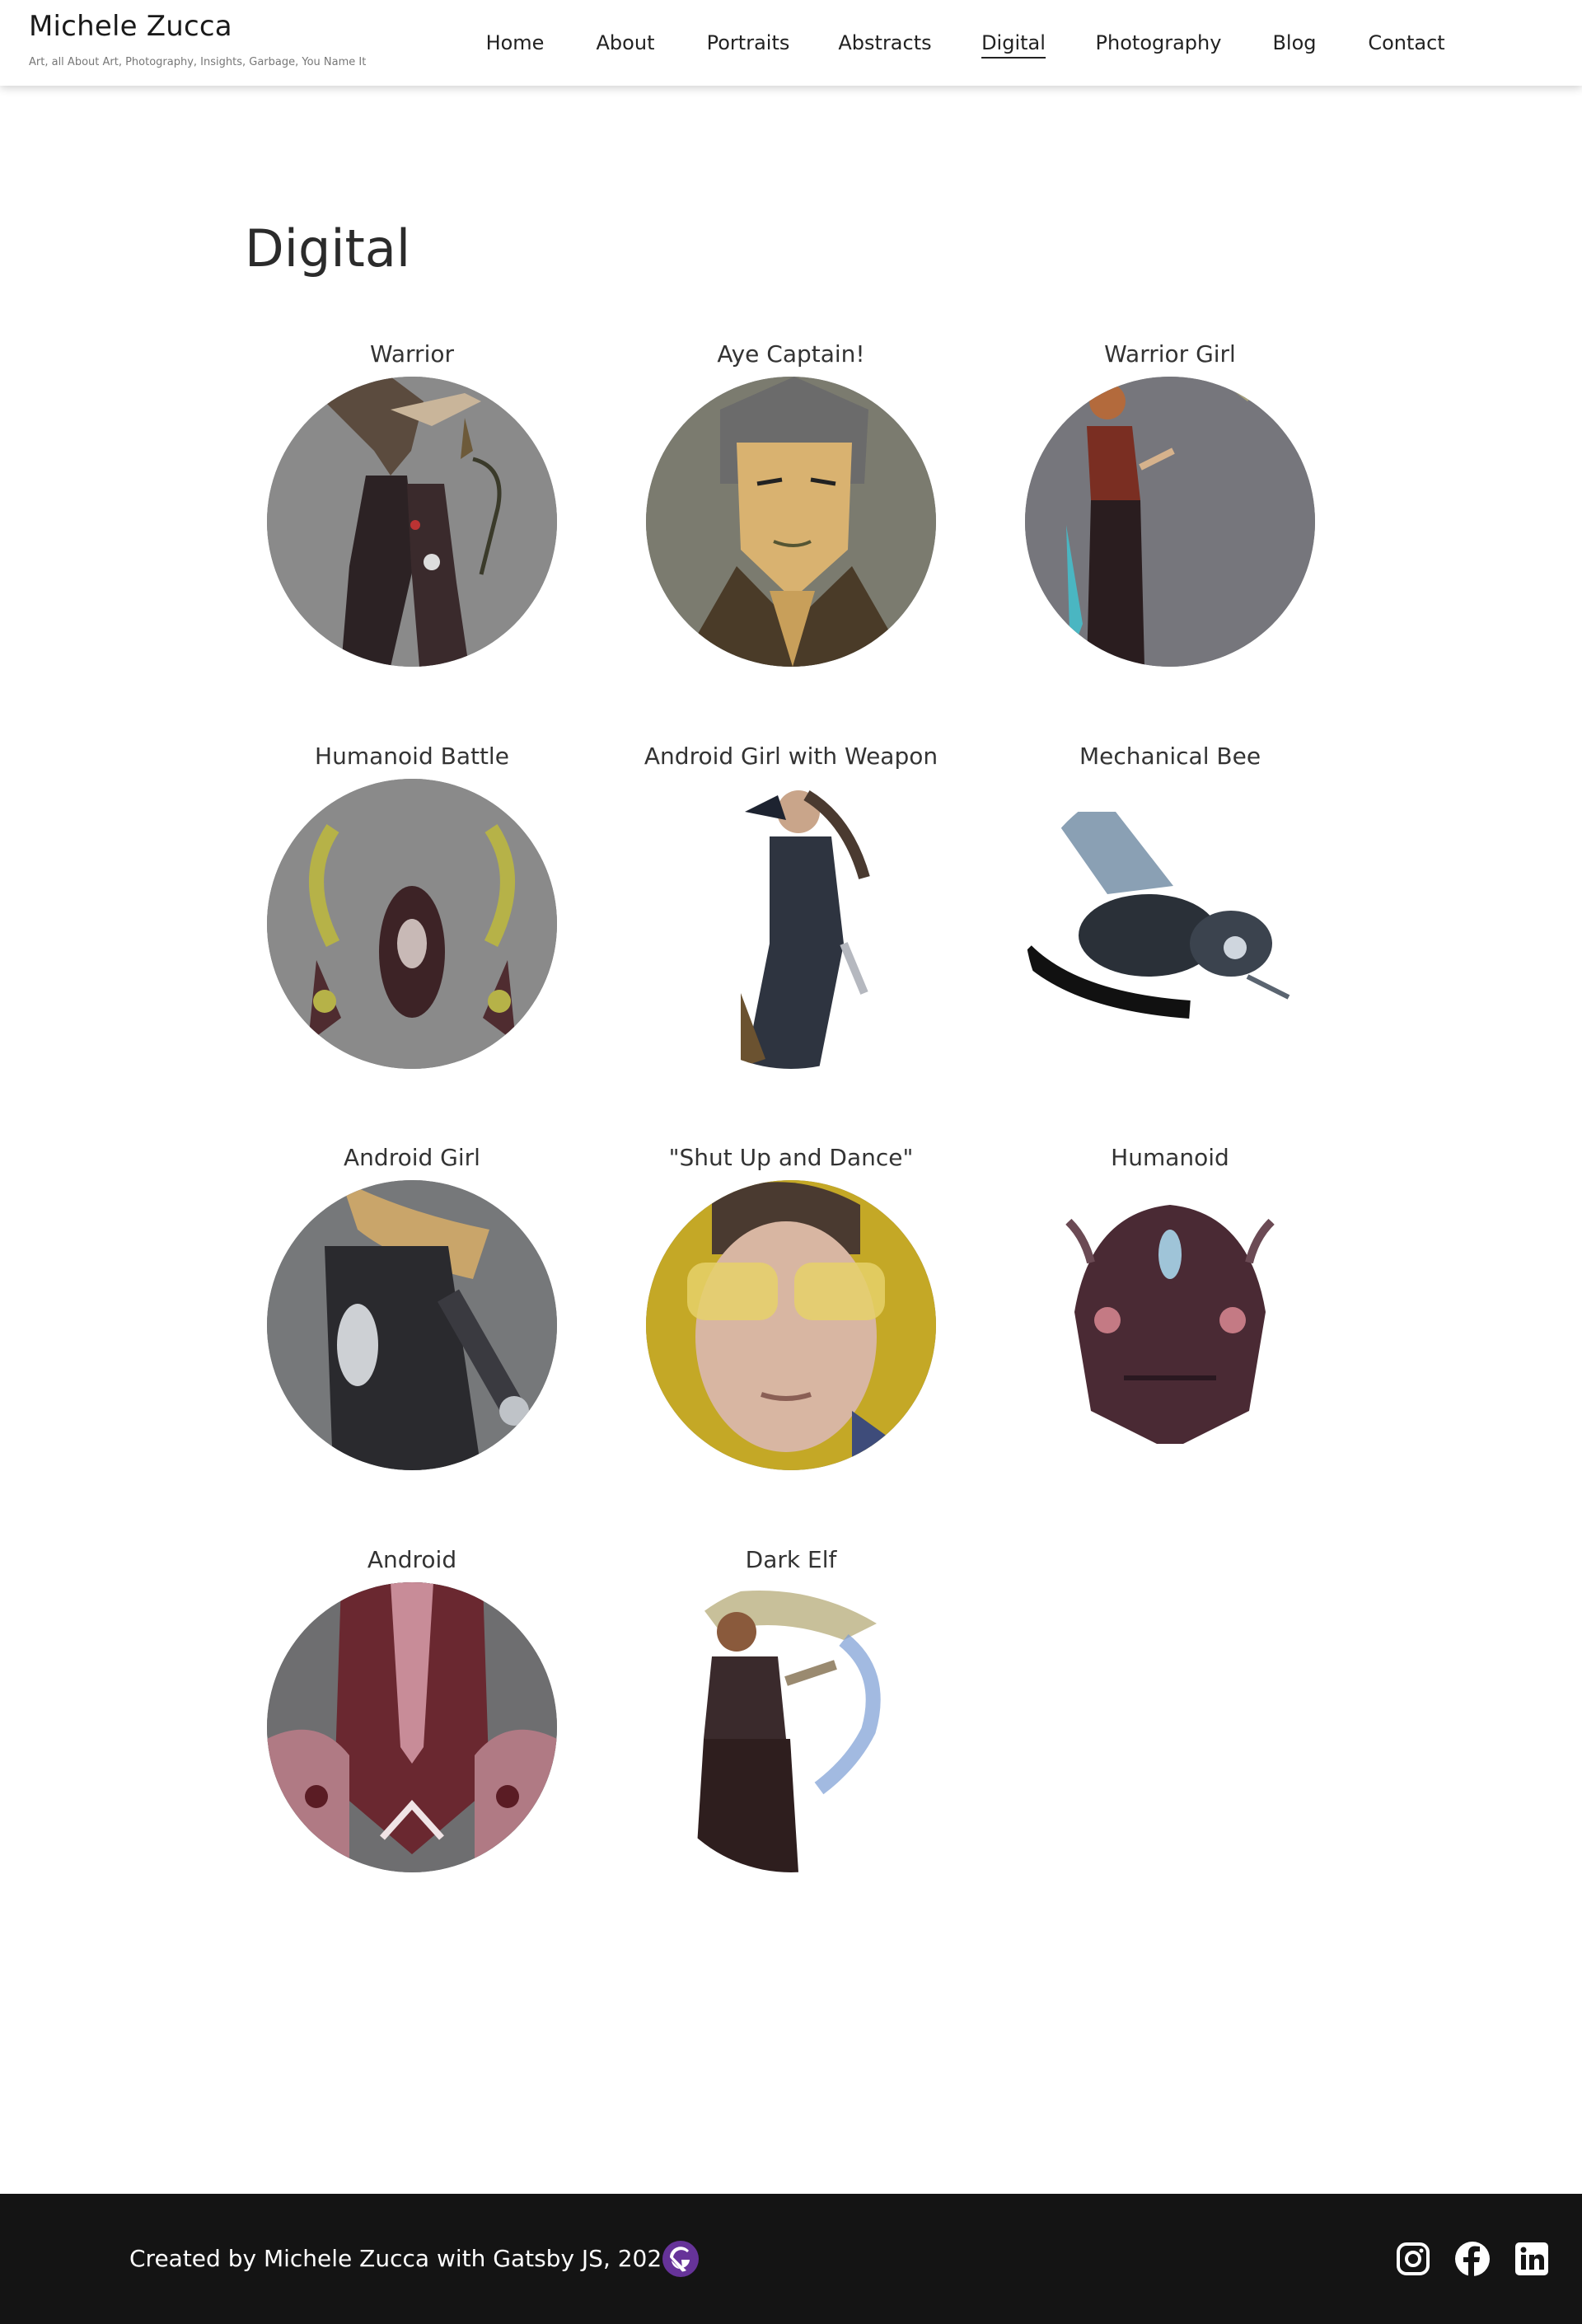 This screenshot has width=1582, height=2324. What do you see at coordinates (791, 354) in the screenshot?
I see `artwork-title: Aye Captain!` at bounding box center [791, 354].